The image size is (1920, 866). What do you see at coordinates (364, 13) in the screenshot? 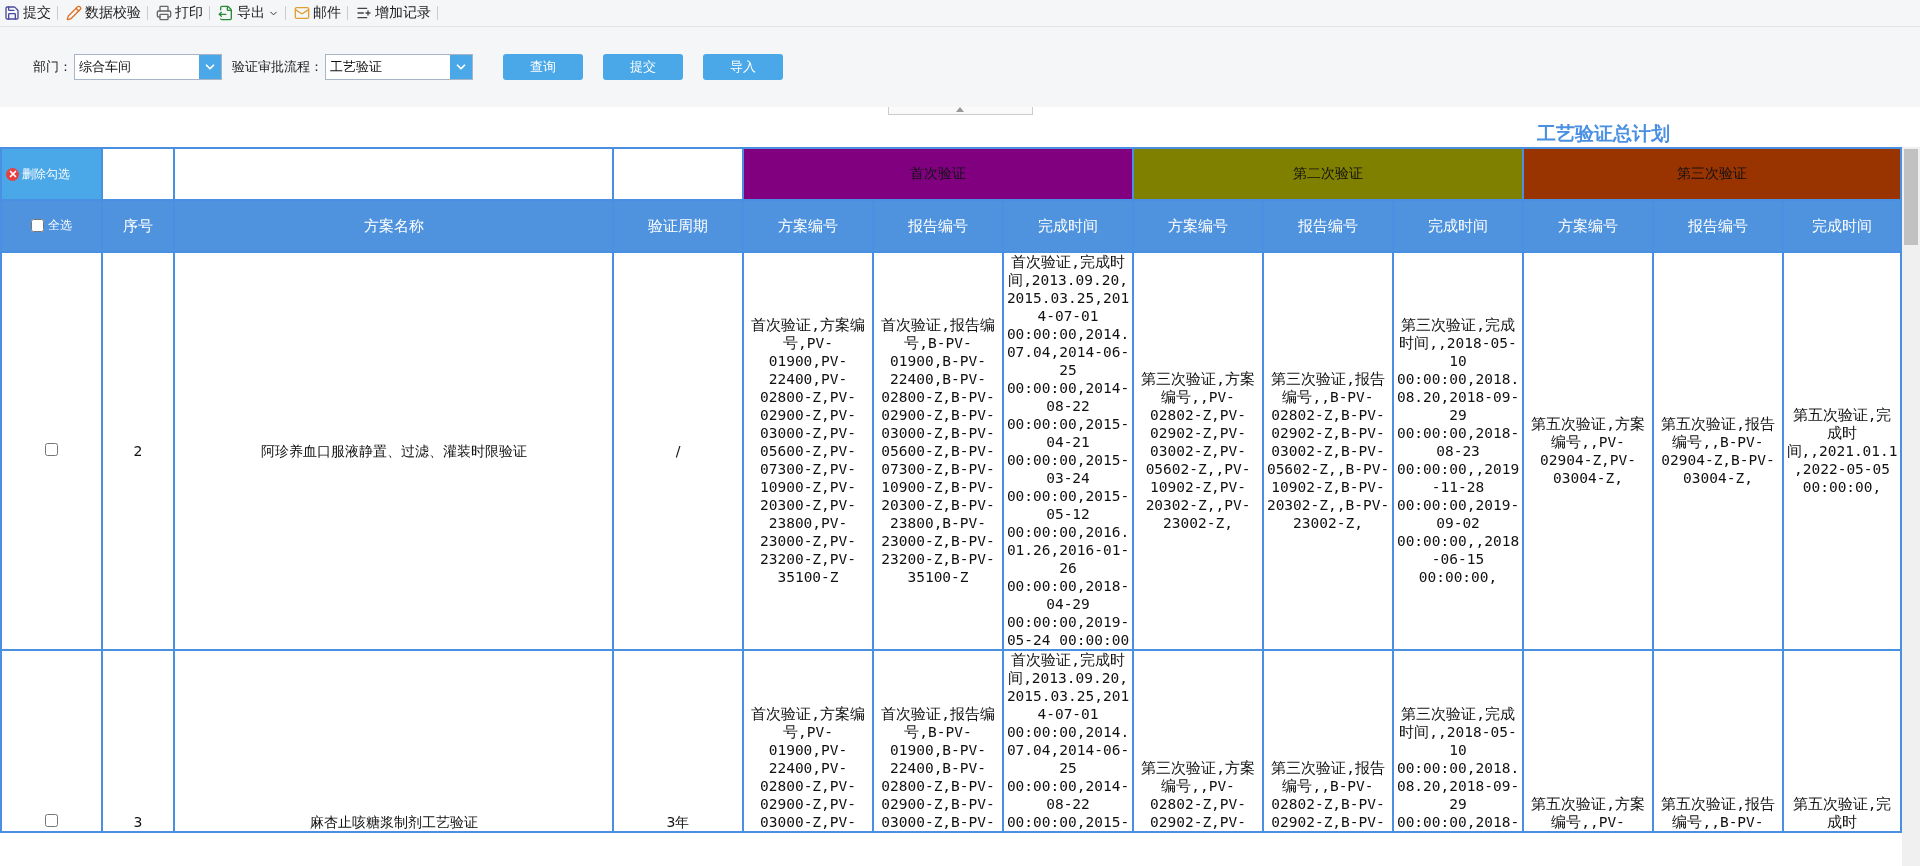
I see `add-record-icon` at bounding box center [364, 13].